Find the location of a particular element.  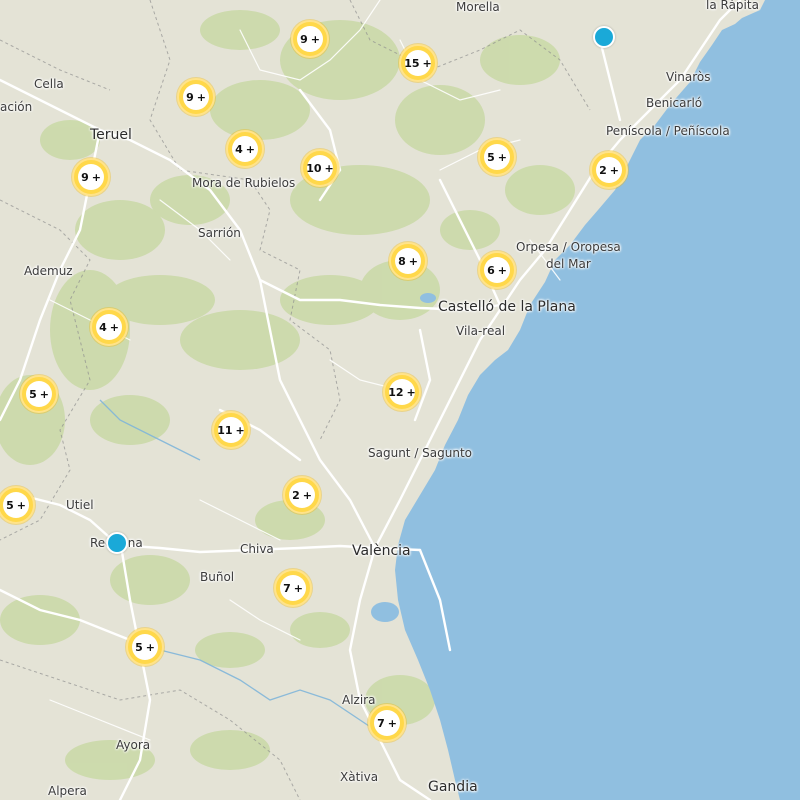

cluster-count: 8 is located at coordinates (402, 261).